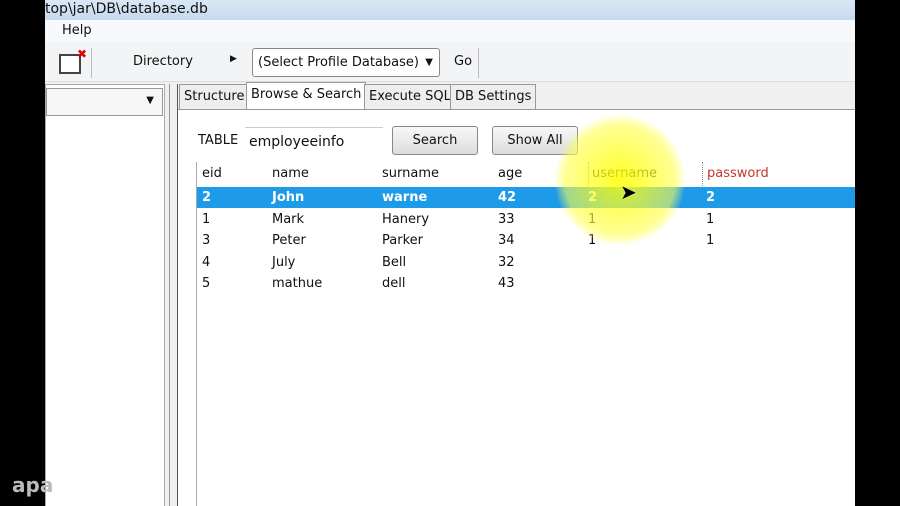 The image size is (900, 506). I want to click on table-row: 3 Peter Parker 34 1 1, so click(526, 240).